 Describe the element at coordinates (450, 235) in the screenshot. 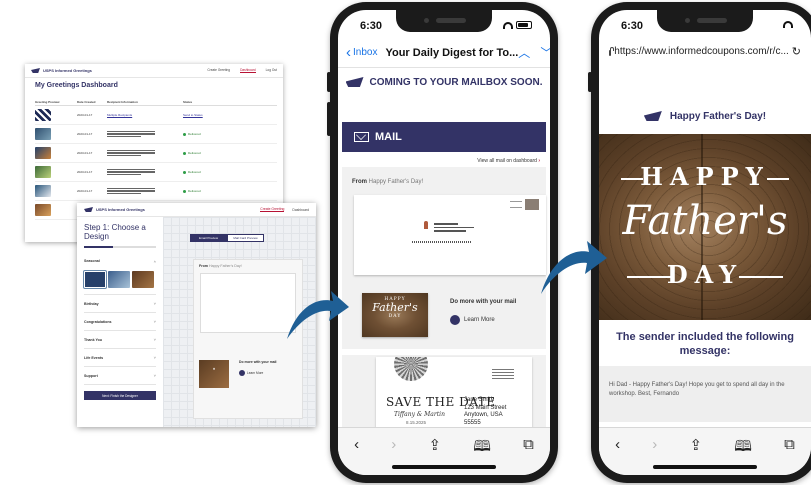

I see `mailpiece-image` at that location.